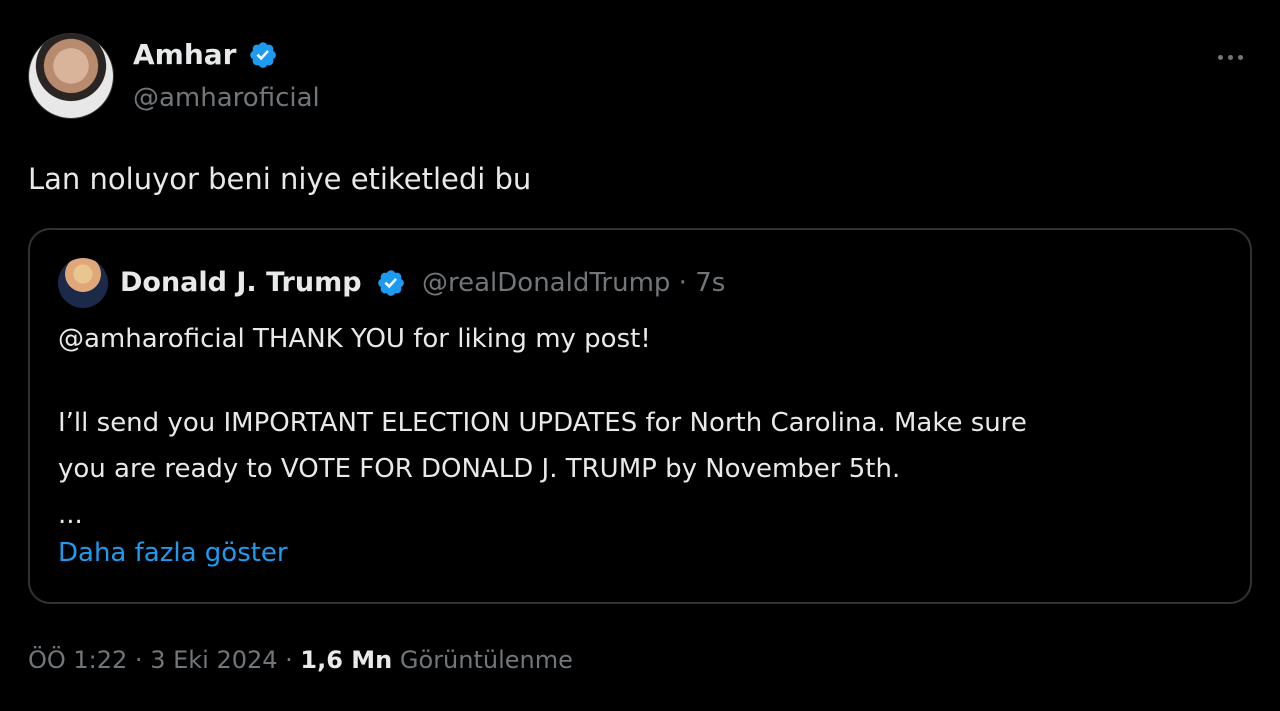  I want to click on tweet-timestamp: ÖÖ 1:22 · 3 Eki 2024 ·, so click(164, 660).